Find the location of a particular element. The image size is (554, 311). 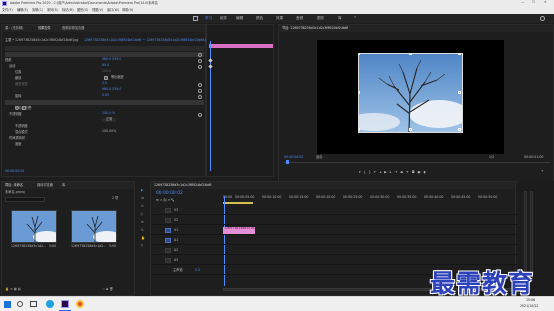

pen-mask-icon: ✎ is located at coordinates (30, 107).